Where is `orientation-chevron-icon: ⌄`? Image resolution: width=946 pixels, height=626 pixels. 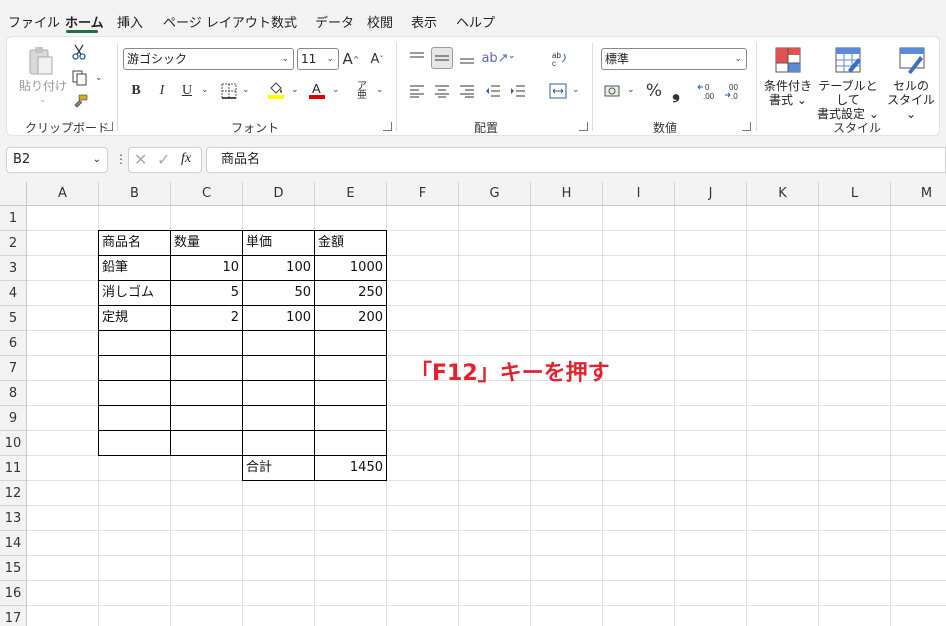 orientation-chevron-icon: ⌄ is located at coordinates (512, 56).